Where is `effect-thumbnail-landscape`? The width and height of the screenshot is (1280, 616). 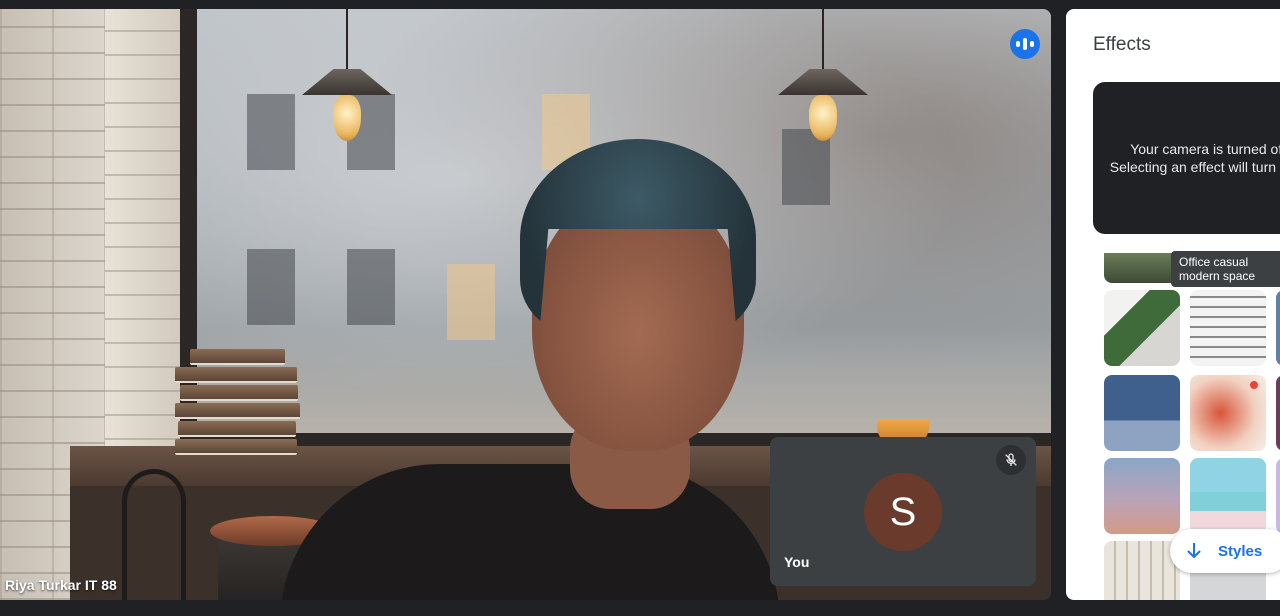 effect-thumbnail-landscape is located at coordinates (1142, 268).